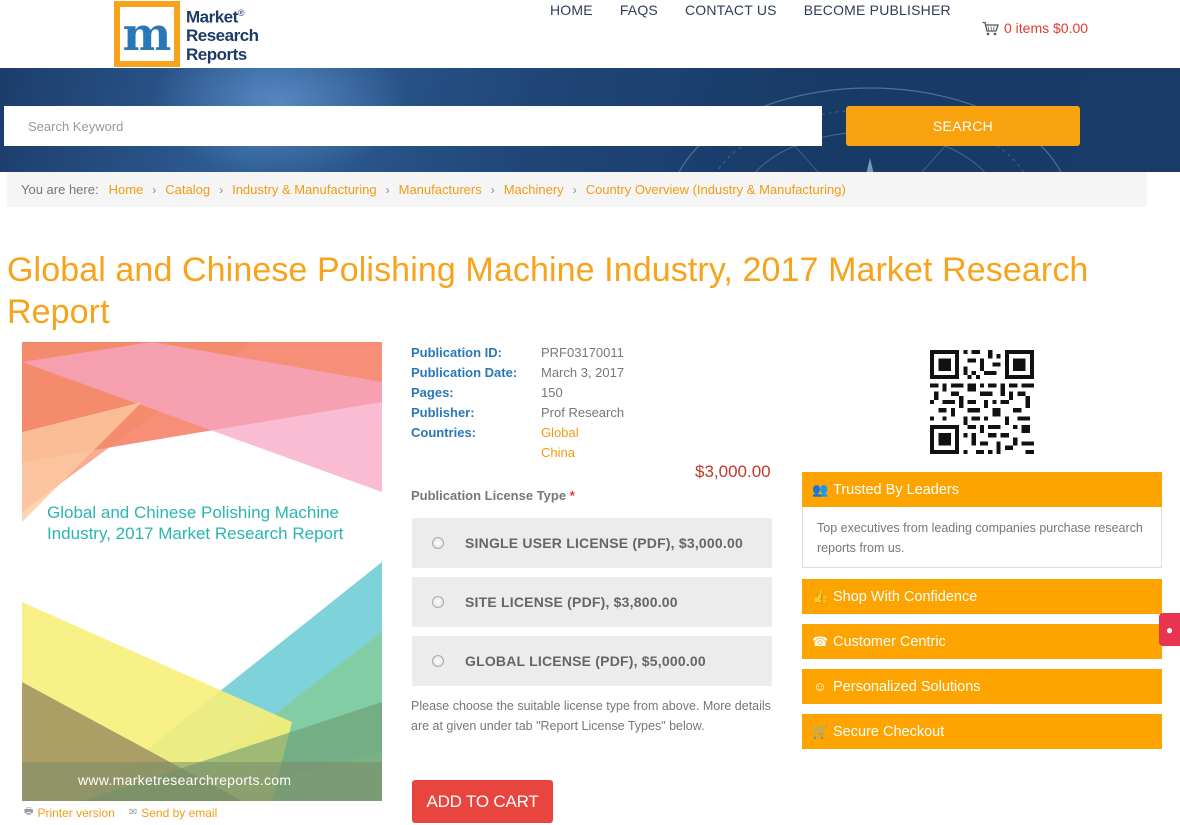  What do you see at coordinates (583, 412) in the screenshot?
I see `detail-value: Prof Research` at bounding box center [583, 412].